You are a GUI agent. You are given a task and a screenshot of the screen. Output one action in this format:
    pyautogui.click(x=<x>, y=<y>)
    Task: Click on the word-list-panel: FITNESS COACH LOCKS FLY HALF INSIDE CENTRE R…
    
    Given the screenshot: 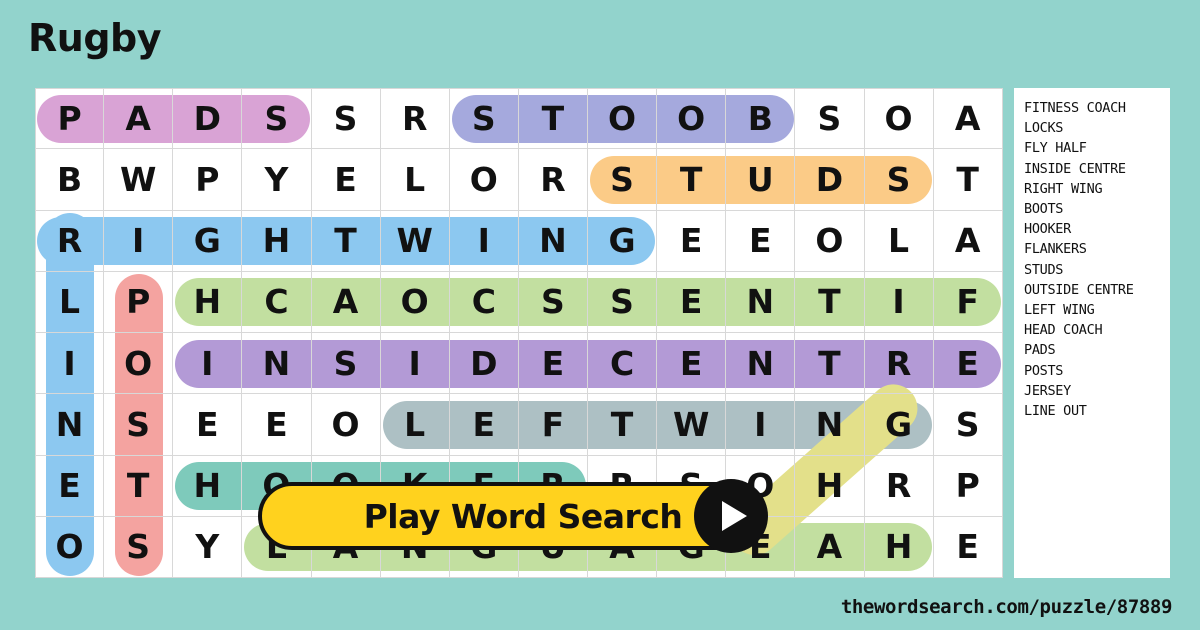 What is the action you would take?
    pyautogui.click(x=1092, y=333)
    